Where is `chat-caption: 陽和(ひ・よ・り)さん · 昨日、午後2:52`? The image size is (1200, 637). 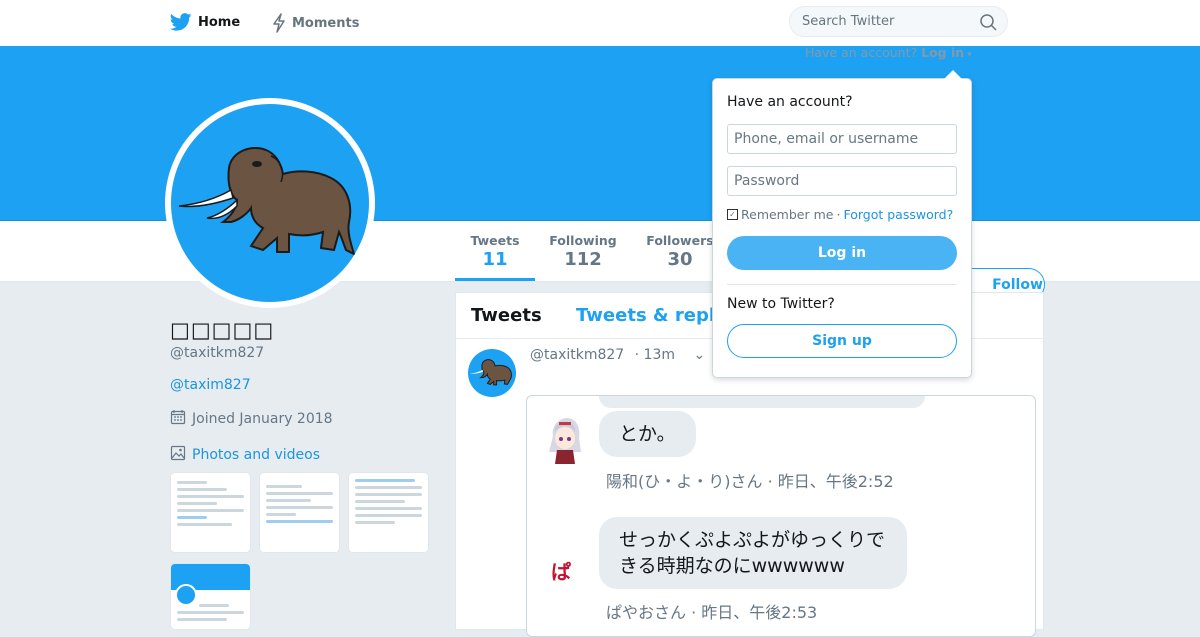 chat-caption: 陽和(ひ・よ・り)さん · 昨日、午後2:52 is located at coordinates (750, 481).